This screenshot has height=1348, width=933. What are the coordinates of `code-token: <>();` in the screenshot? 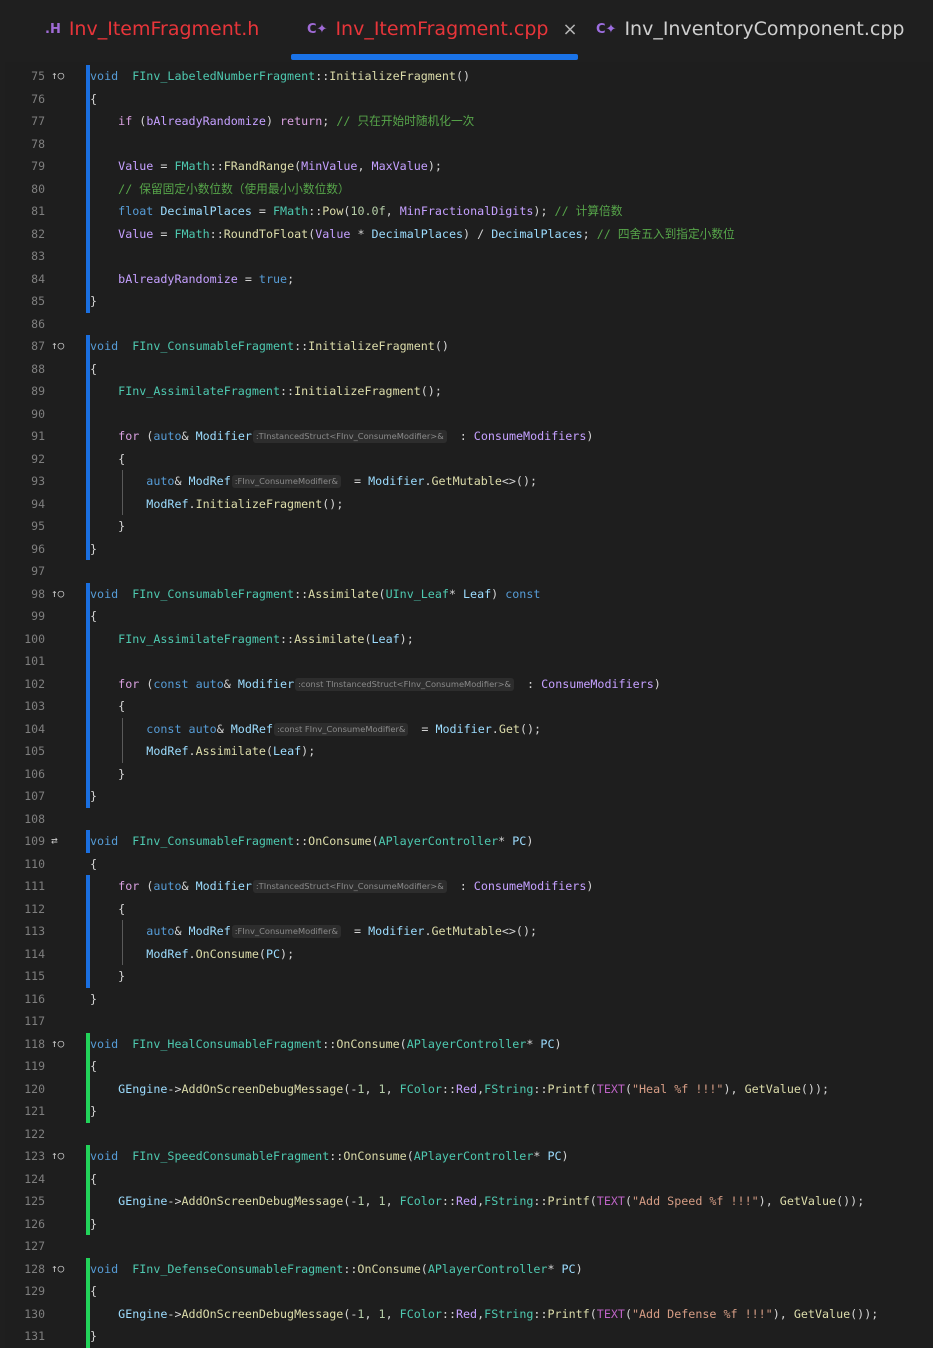 It's located at (519, 931).